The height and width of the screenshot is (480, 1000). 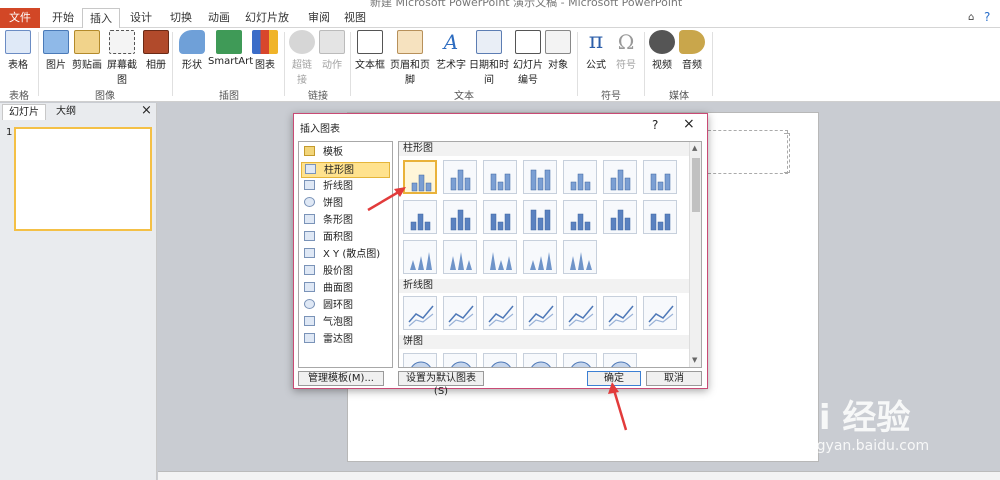 What do you see at coordinates (345, 272) in the screenshot?
I see `category-stock: 股价图` at bounding box center [345, 272].